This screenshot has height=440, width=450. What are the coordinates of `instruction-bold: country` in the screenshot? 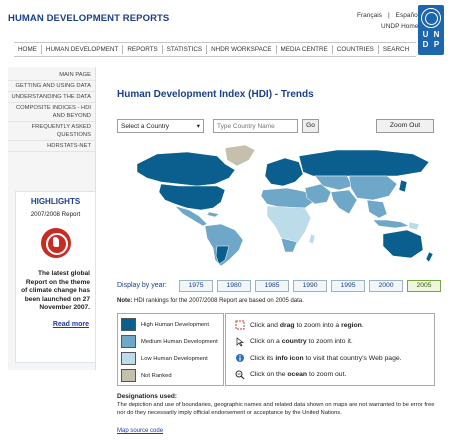 It's located at (294, 342).